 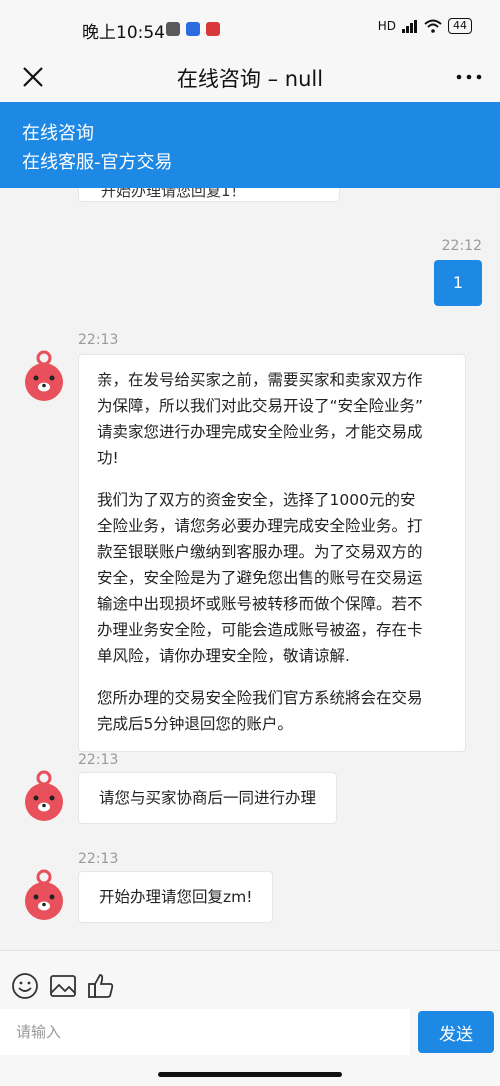 What do you see at coordinates (250, 145) in the screenshot?
I see `service-banner: 在线咨询 在线客服-官方交易` at bounding box center [250, 145].